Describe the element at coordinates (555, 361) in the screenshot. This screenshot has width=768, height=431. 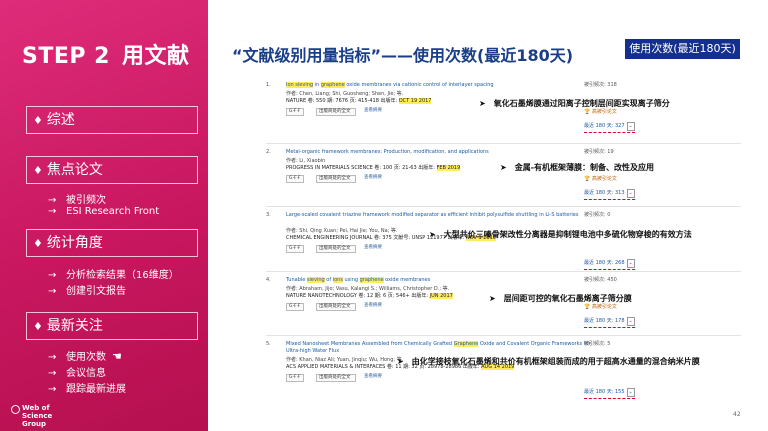
I see `callout-text: 由化学接枝氧化石墨烯和共价有机框架组装而成的用于超高水通量的混合纳米片膜` at that location.